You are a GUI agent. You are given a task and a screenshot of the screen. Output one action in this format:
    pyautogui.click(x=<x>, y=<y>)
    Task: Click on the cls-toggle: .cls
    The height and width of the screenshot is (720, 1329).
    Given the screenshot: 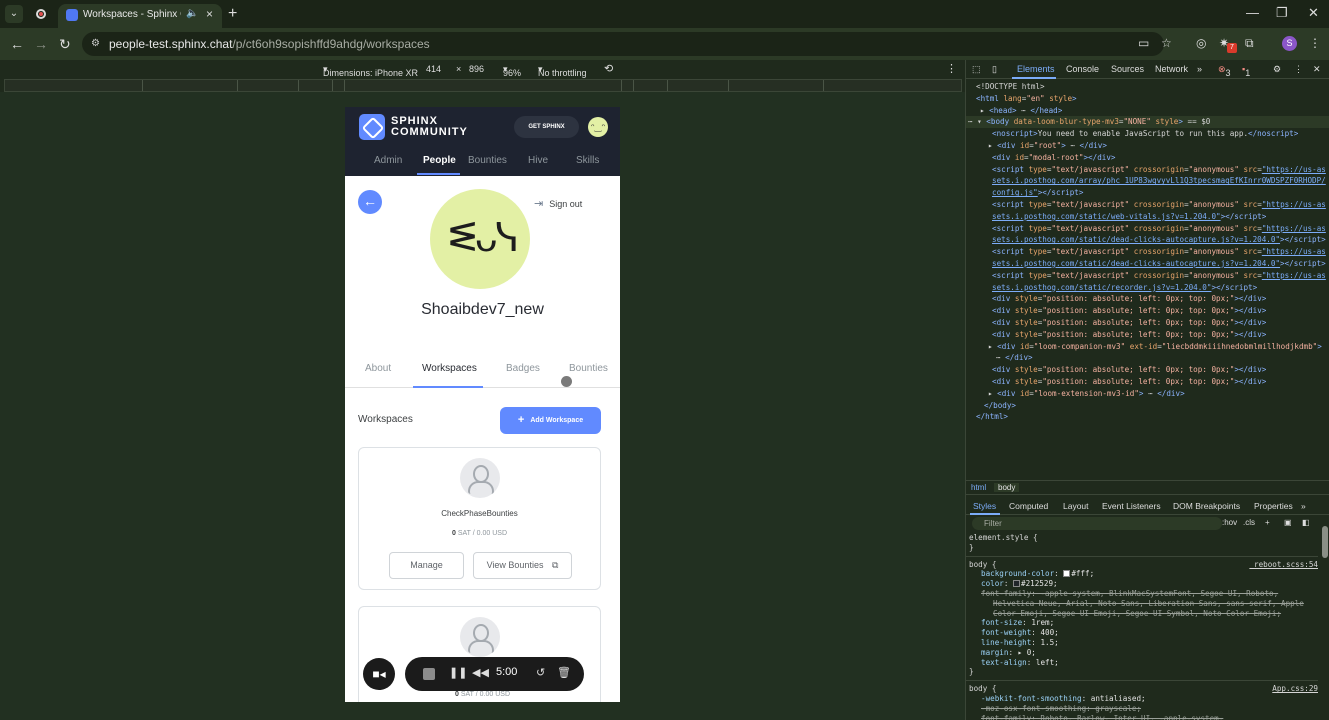 What is the action you would take?
    pyautogui.click(x=1249, y=522)
    